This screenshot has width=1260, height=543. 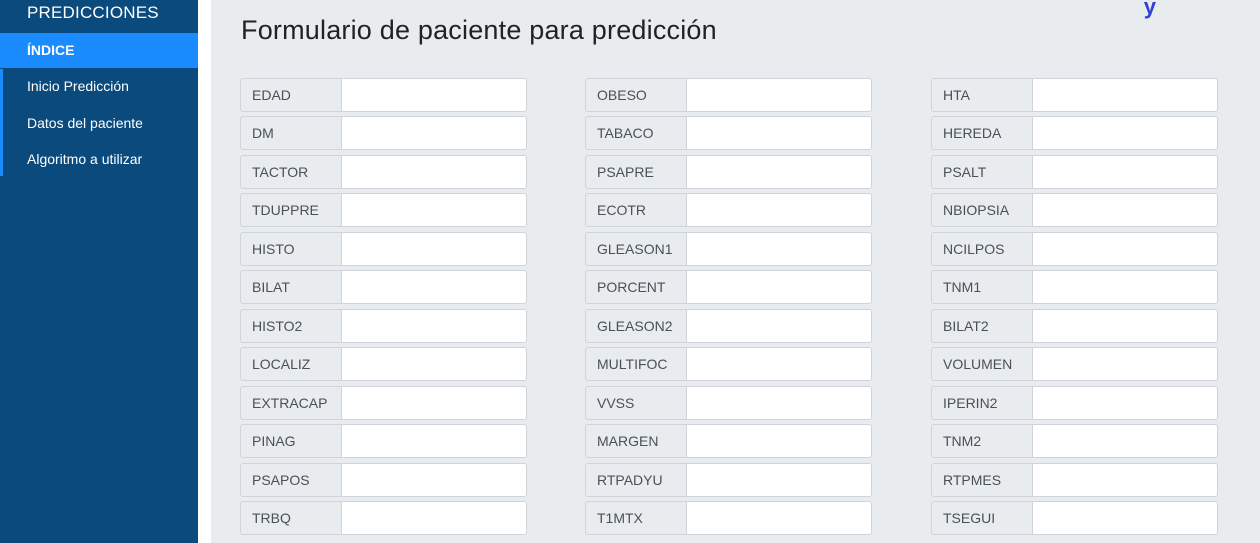 What do you see at coordinates (635, 480) in the screenshot?
I see `field-label: RTPADYU` at bounding box center [635, 480].